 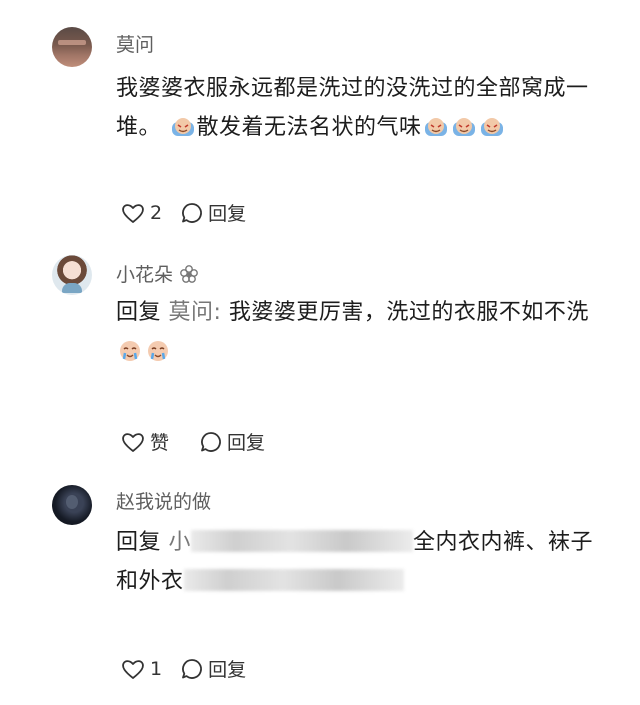 What do you see at coordinates (135, 43) in the screenshot?
I see `comment-username: 莫问` at bounding box center [135, 43].